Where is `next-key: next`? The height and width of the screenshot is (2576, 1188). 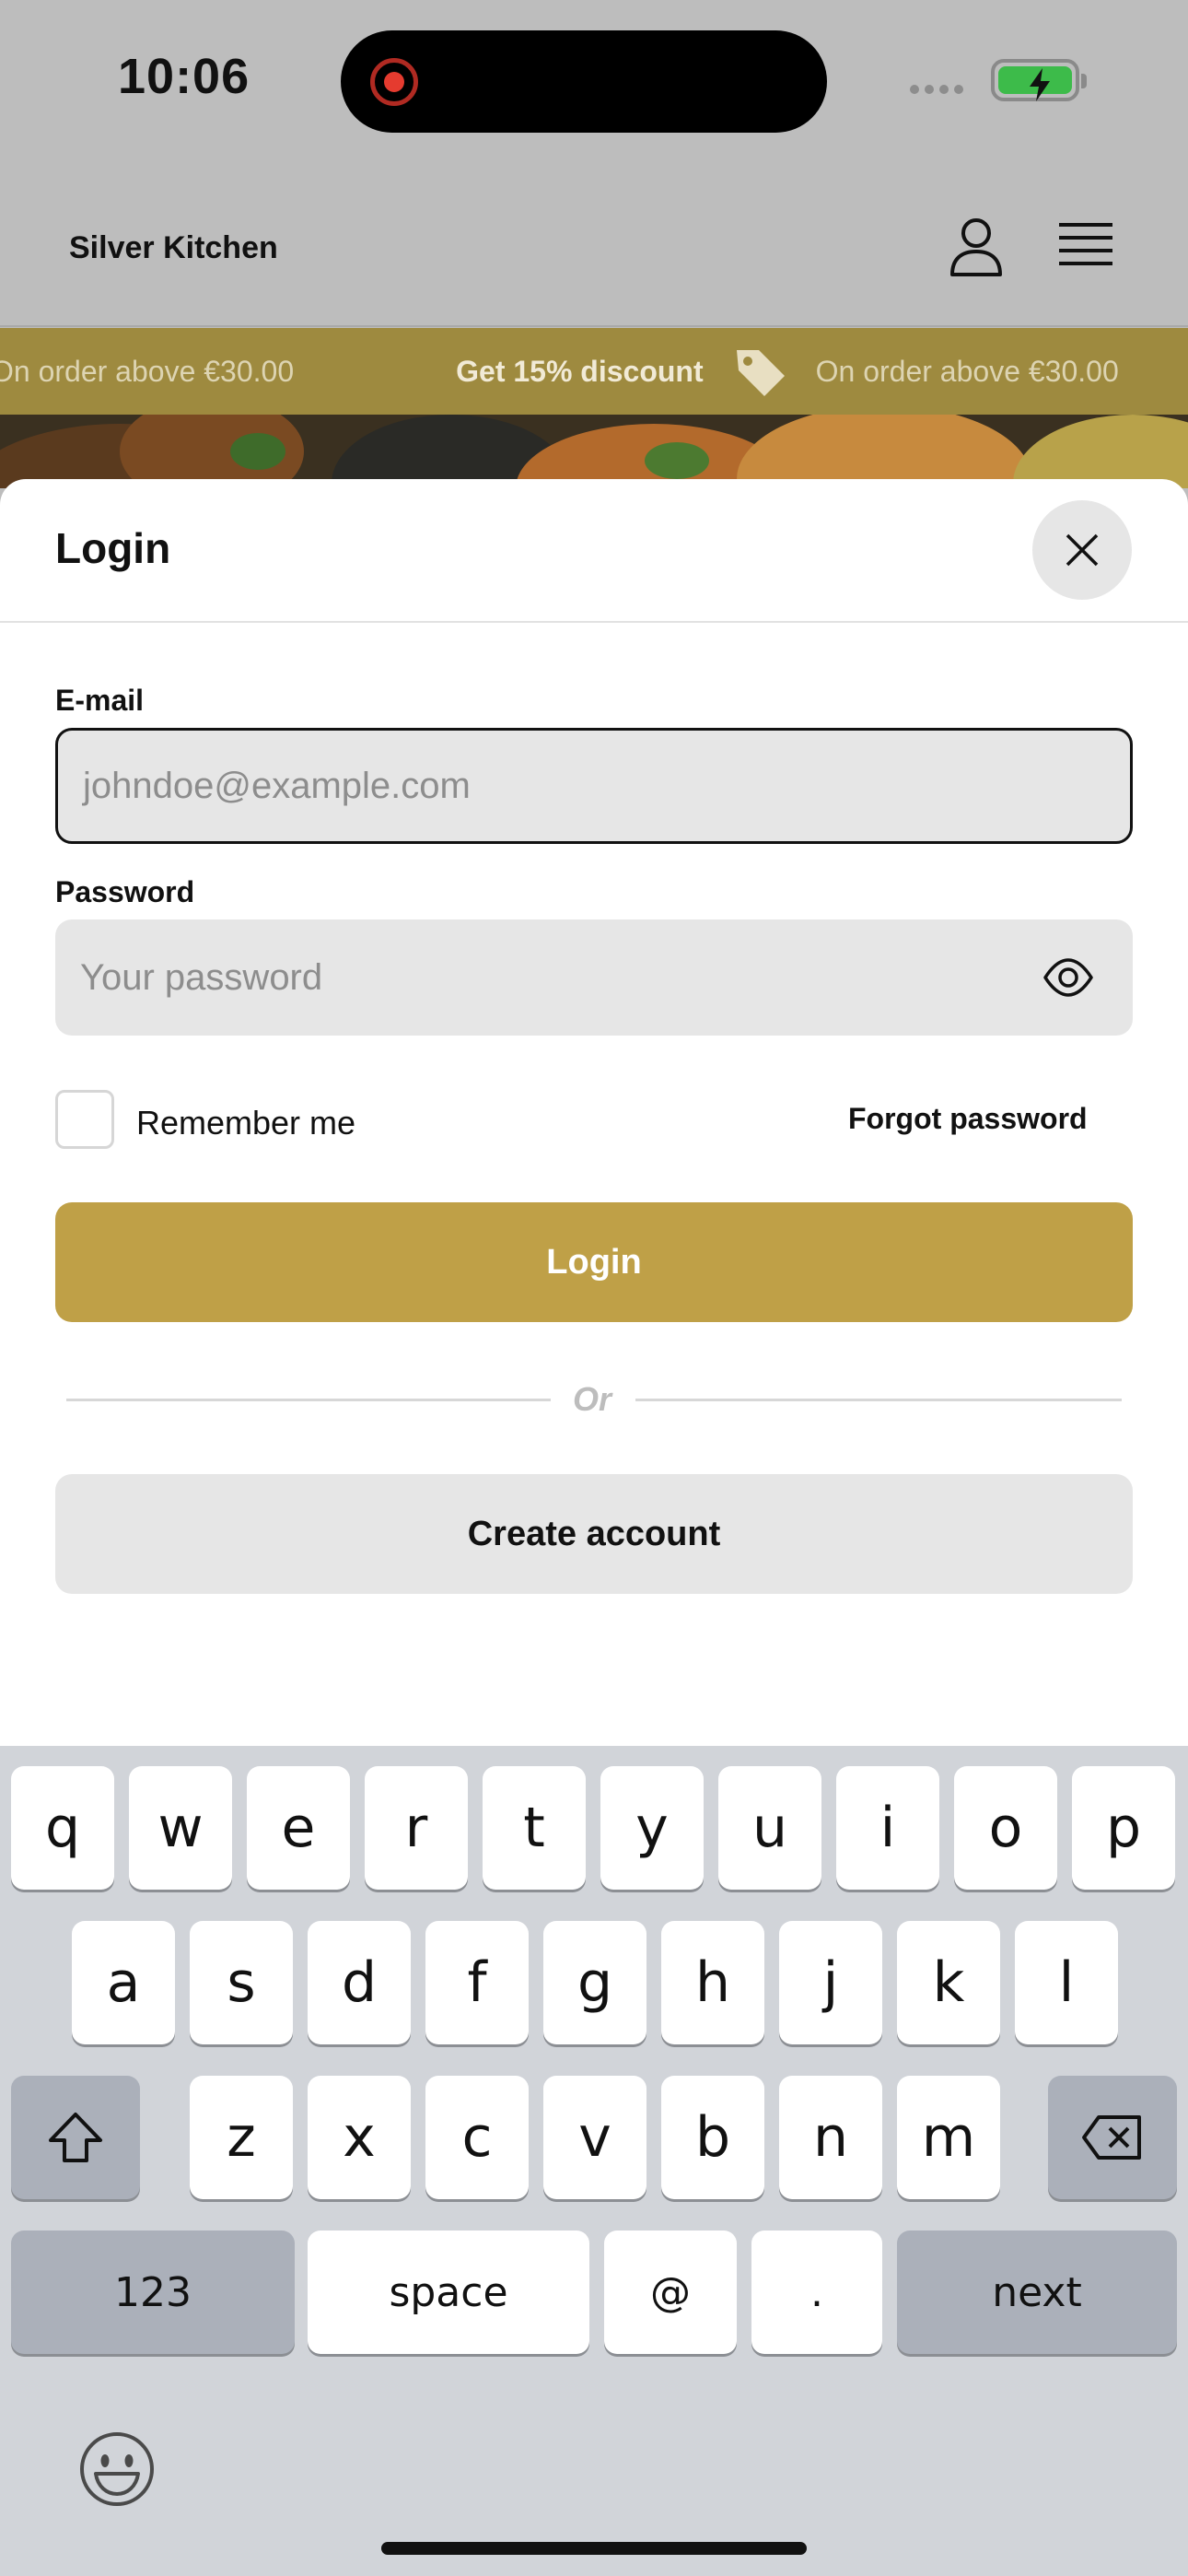 next-key: next is located at coordinates (1037, 2292).